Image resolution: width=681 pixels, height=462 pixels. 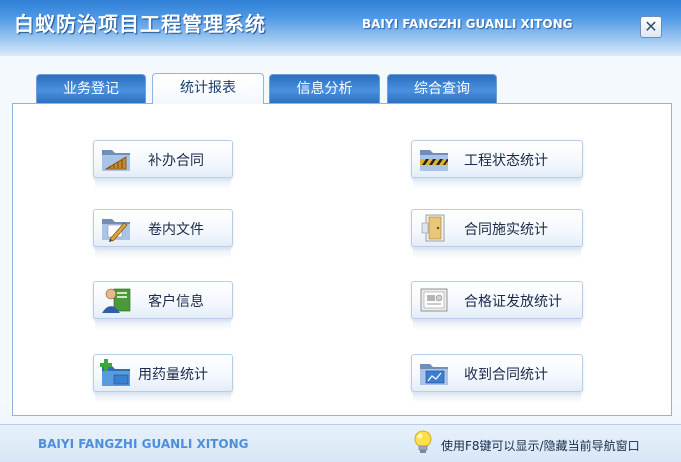 I want to click on pesticide-usage-stats-button: 用药量统计, so click(x=163, y=373).